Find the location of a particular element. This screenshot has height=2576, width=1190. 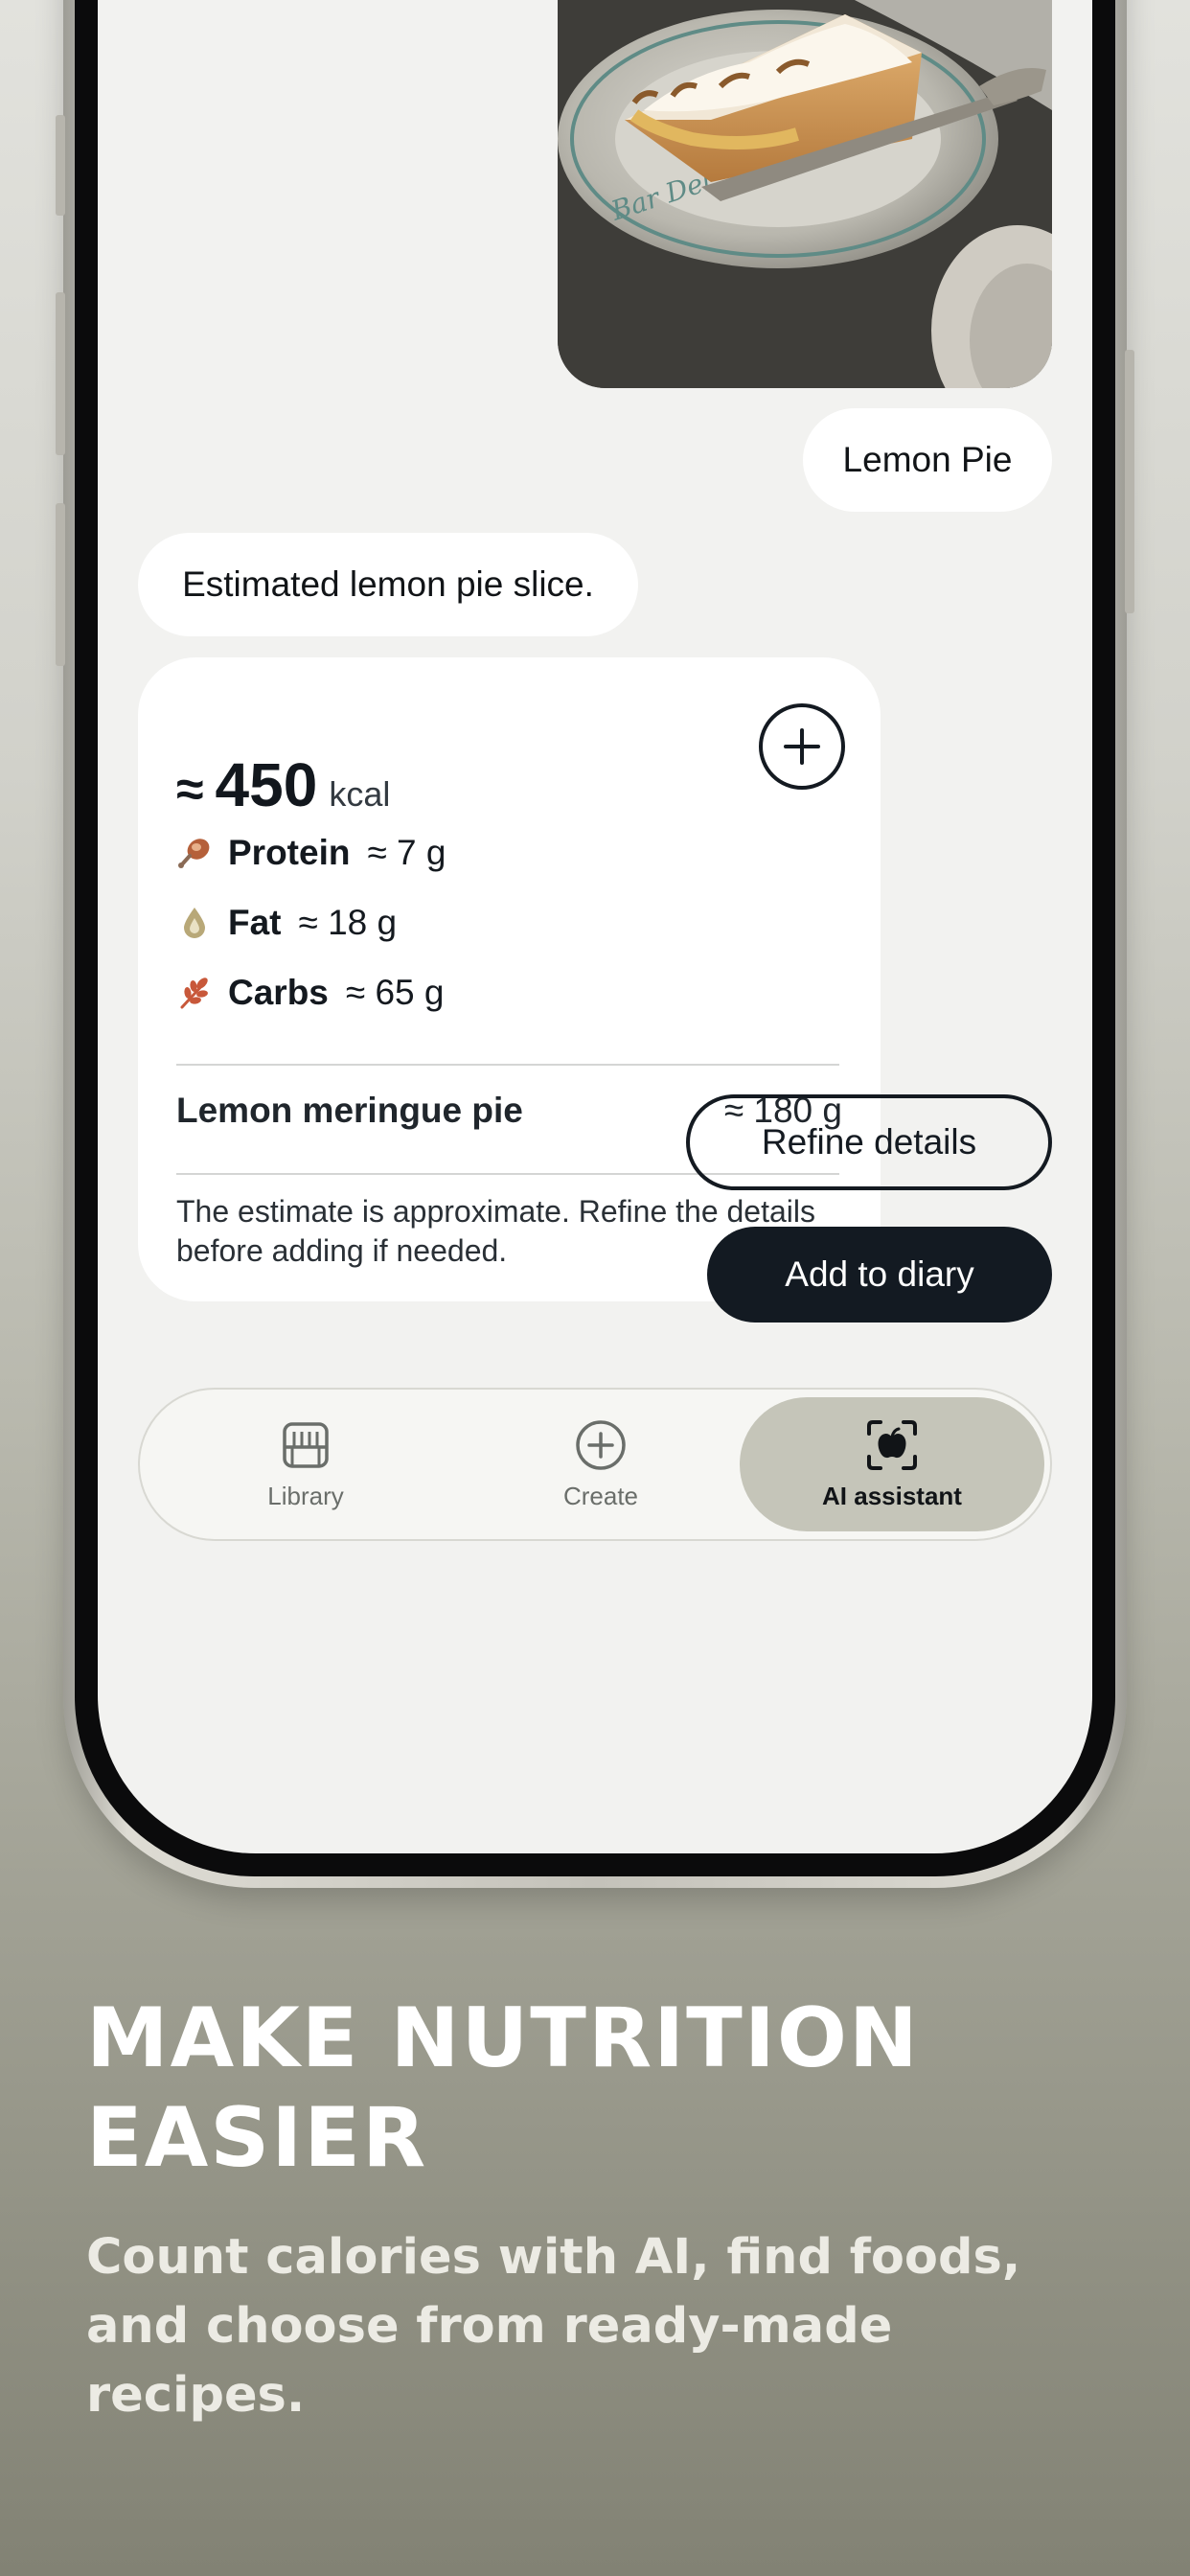

assistant-message-bubble: Estimated lemon pie slice. is located at coordinates (388, 584).